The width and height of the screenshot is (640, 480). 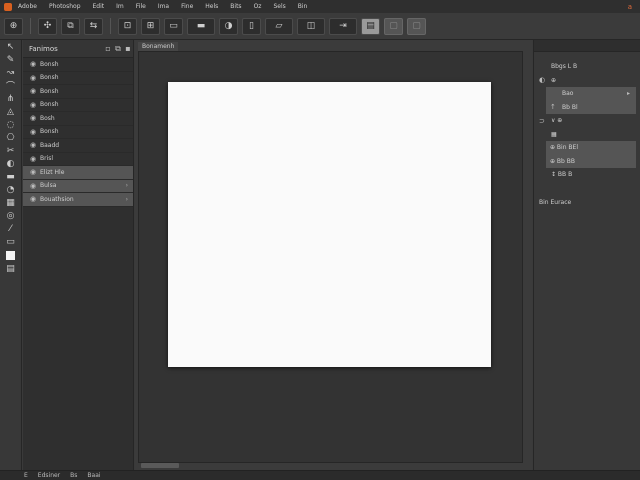 What do you see at coordinates (10, 268) in the screenshot?
I see `layers-tool-icon: ▤` at bounding box center [10, 268].